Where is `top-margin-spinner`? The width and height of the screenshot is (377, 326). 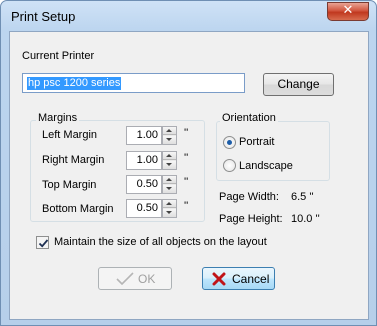 top-margin-spinner is located at coordinates (169, 184).